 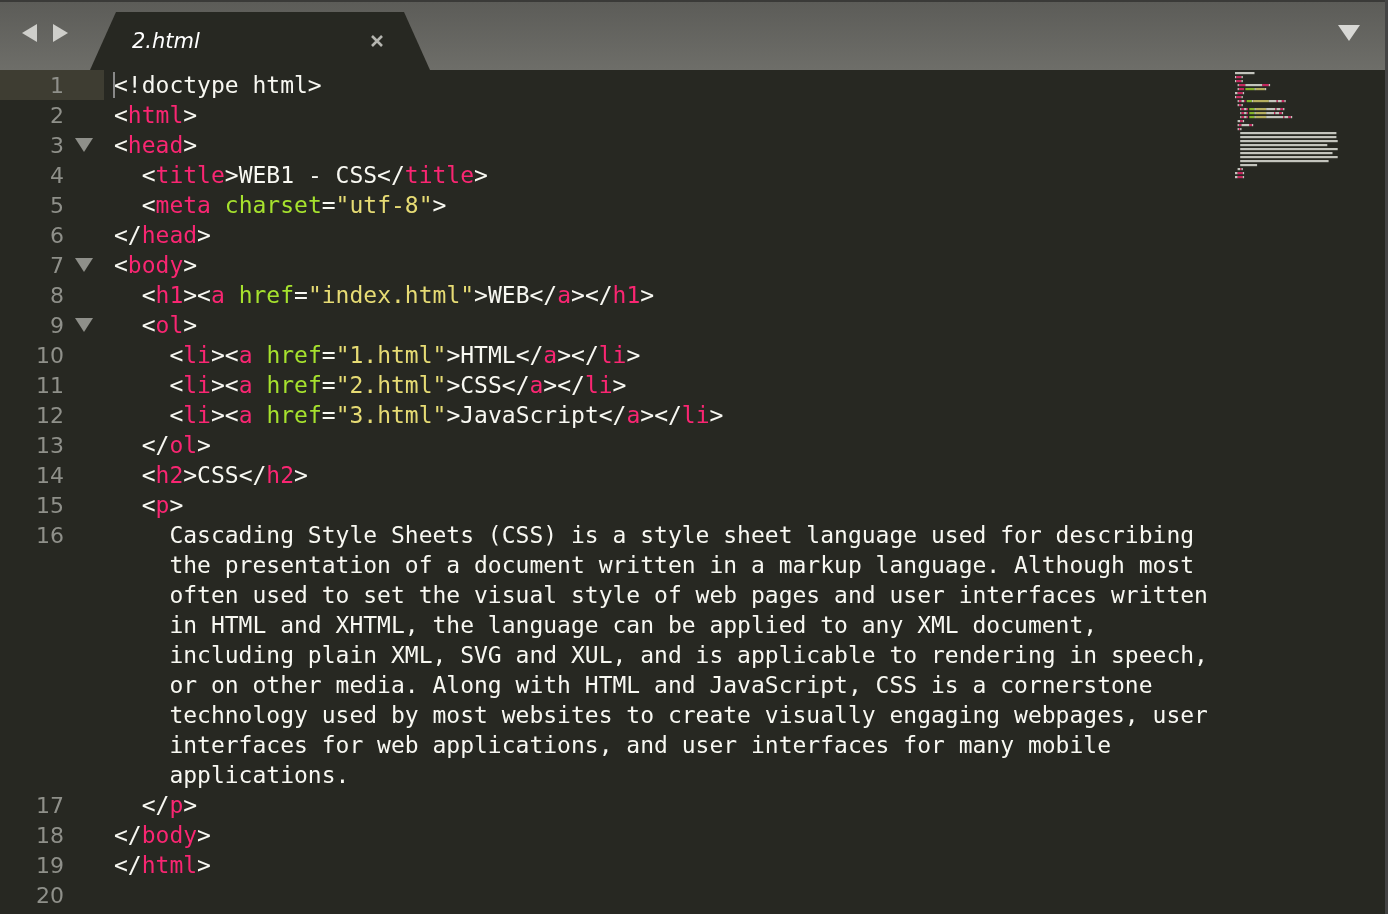 What do you see at coordinates (397, 385) in the screenshot?
I see `code-line: <li><a href="2.html">CSS</a></li>` at bounding box center [397, 385].